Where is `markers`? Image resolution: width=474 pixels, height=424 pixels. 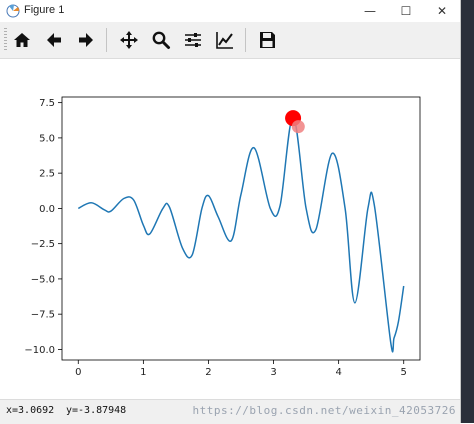
markers is located at coordinates (295, 122).